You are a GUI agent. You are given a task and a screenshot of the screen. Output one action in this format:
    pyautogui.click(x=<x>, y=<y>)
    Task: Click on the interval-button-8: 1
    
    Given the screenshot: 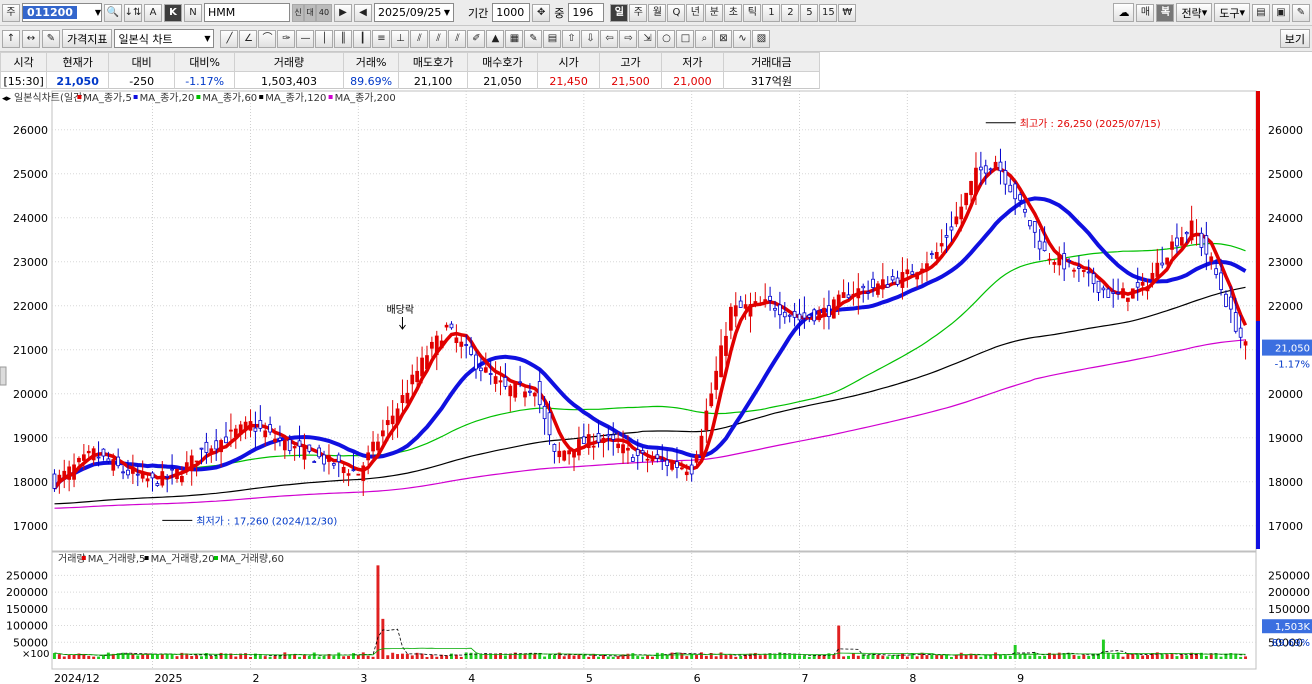 What is the action you would take?
    pyautogui.click(x=771, y=12)
    